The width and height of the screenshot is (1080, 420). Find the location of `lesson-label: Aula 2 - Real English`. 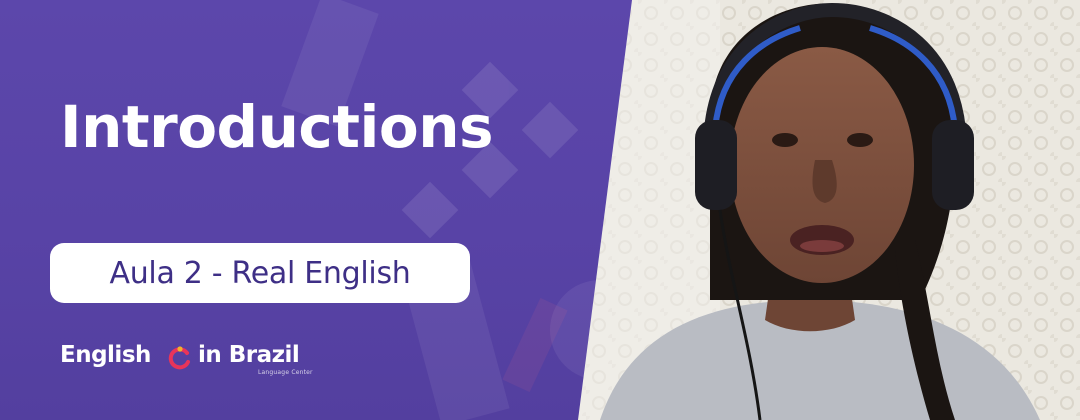

lesson-label: Aula 2 - Real English is located at coordinates (260, 273).